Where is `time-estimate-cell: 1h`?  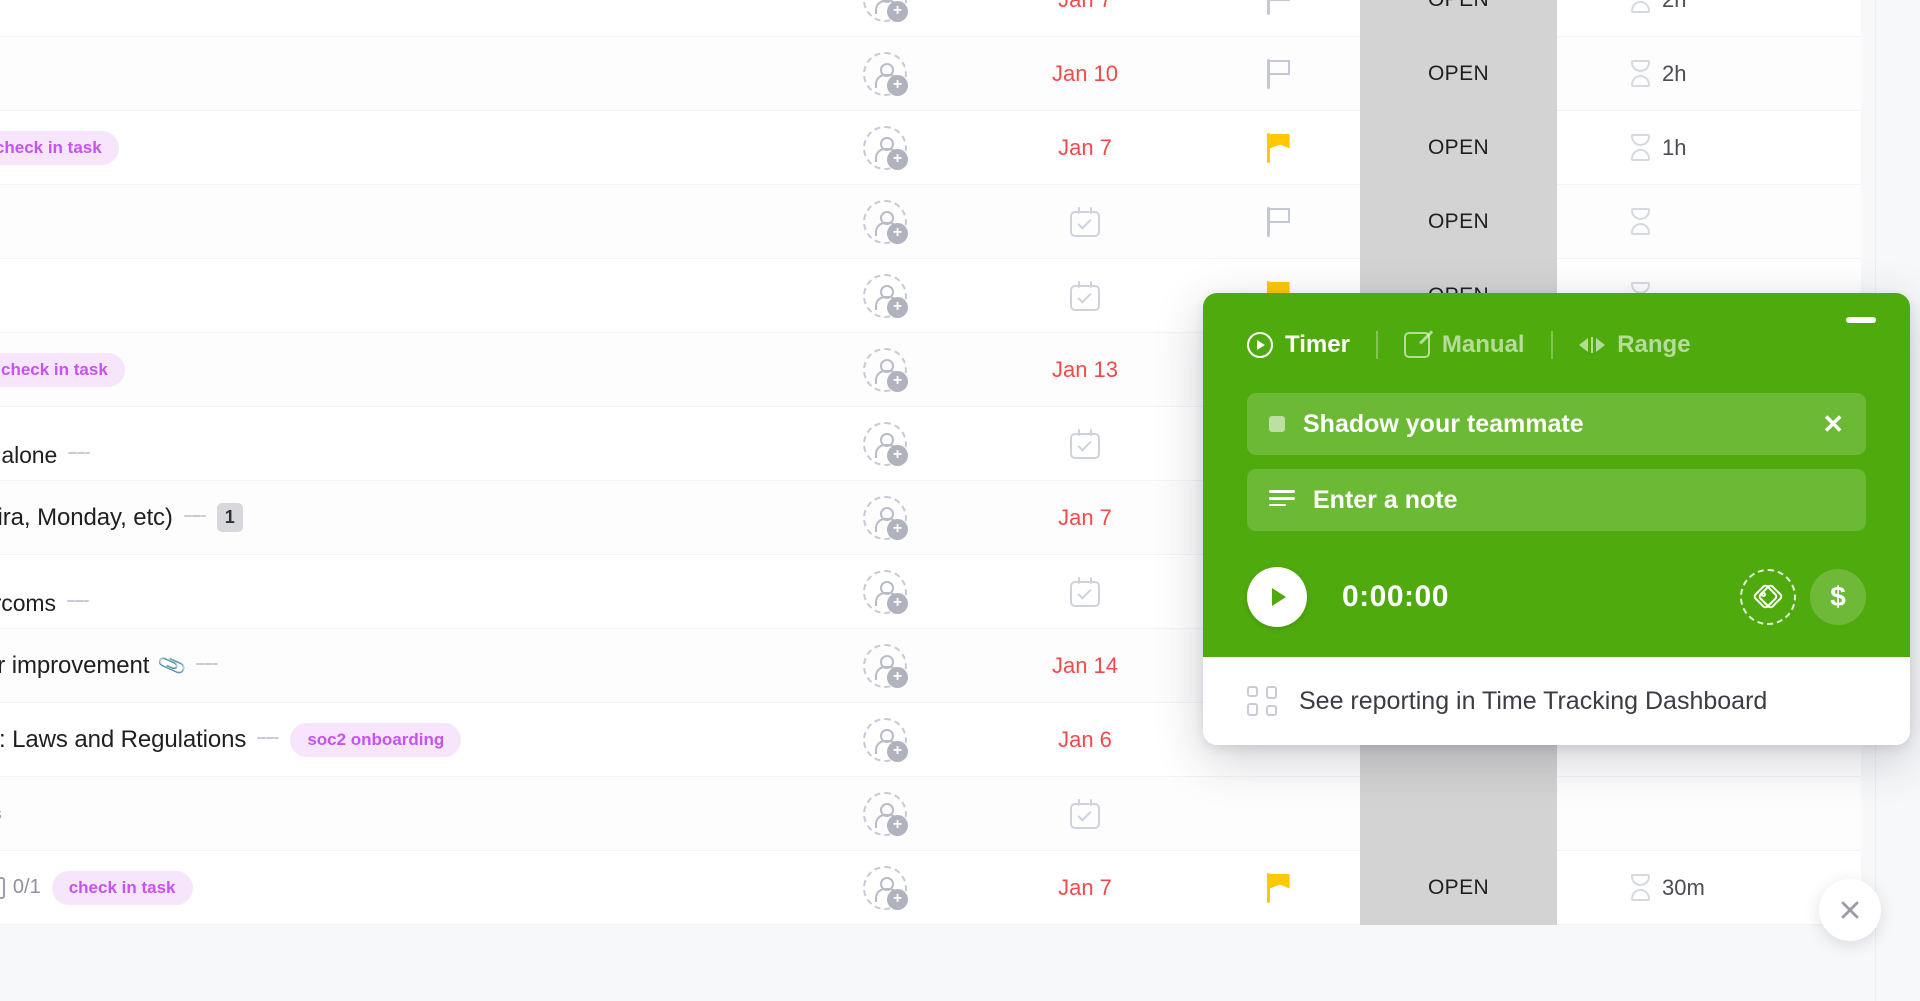
time-estimate-cell: 1h is located at coordinates (1709, 147).